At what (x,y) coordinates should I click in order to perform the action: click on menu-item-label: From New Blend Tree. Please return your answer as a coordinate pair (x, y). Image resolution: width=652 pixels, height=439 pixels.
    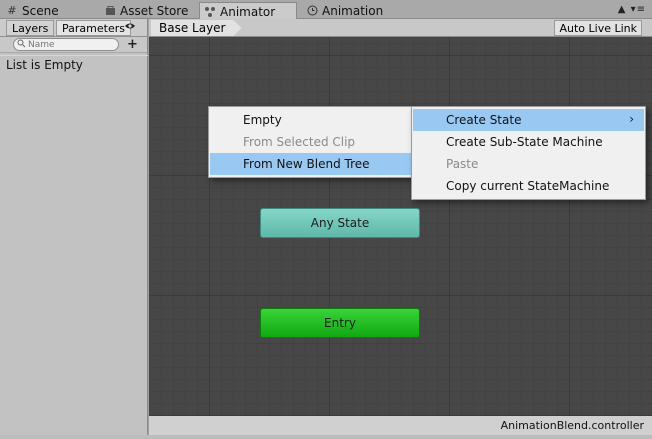
    Looking at the image, I should click on (306, 164).